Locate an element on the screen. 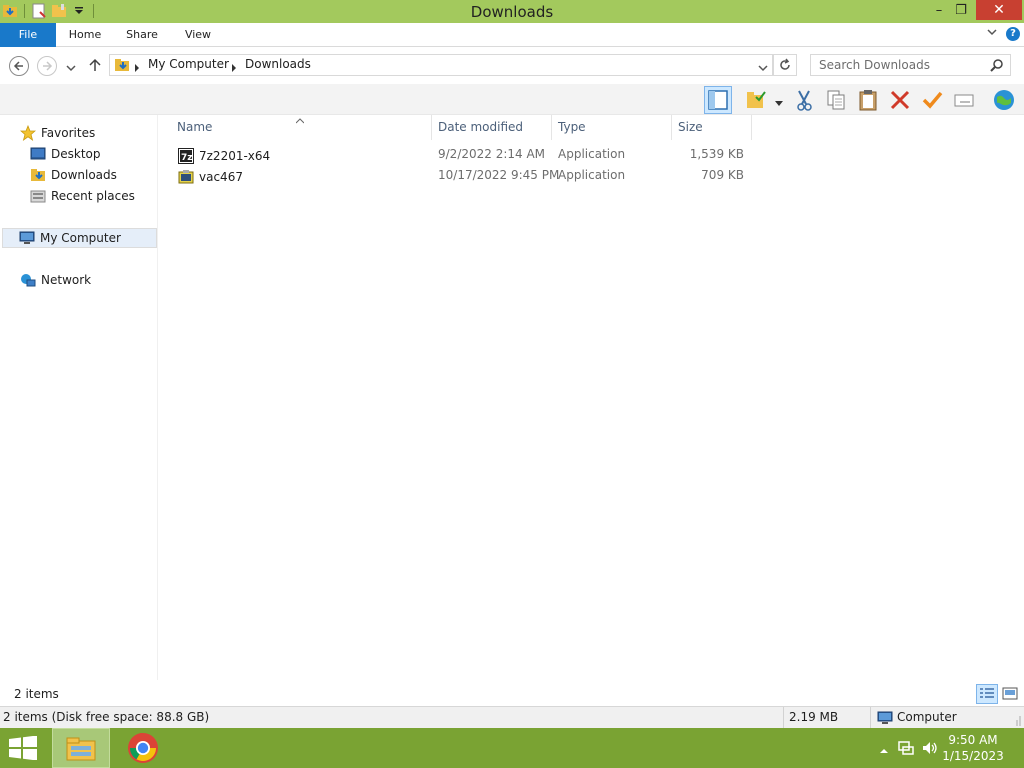 The width and height of the screenshot is (1024, 768). file-size: 1,539 KB is located at coordinates (716, 154).